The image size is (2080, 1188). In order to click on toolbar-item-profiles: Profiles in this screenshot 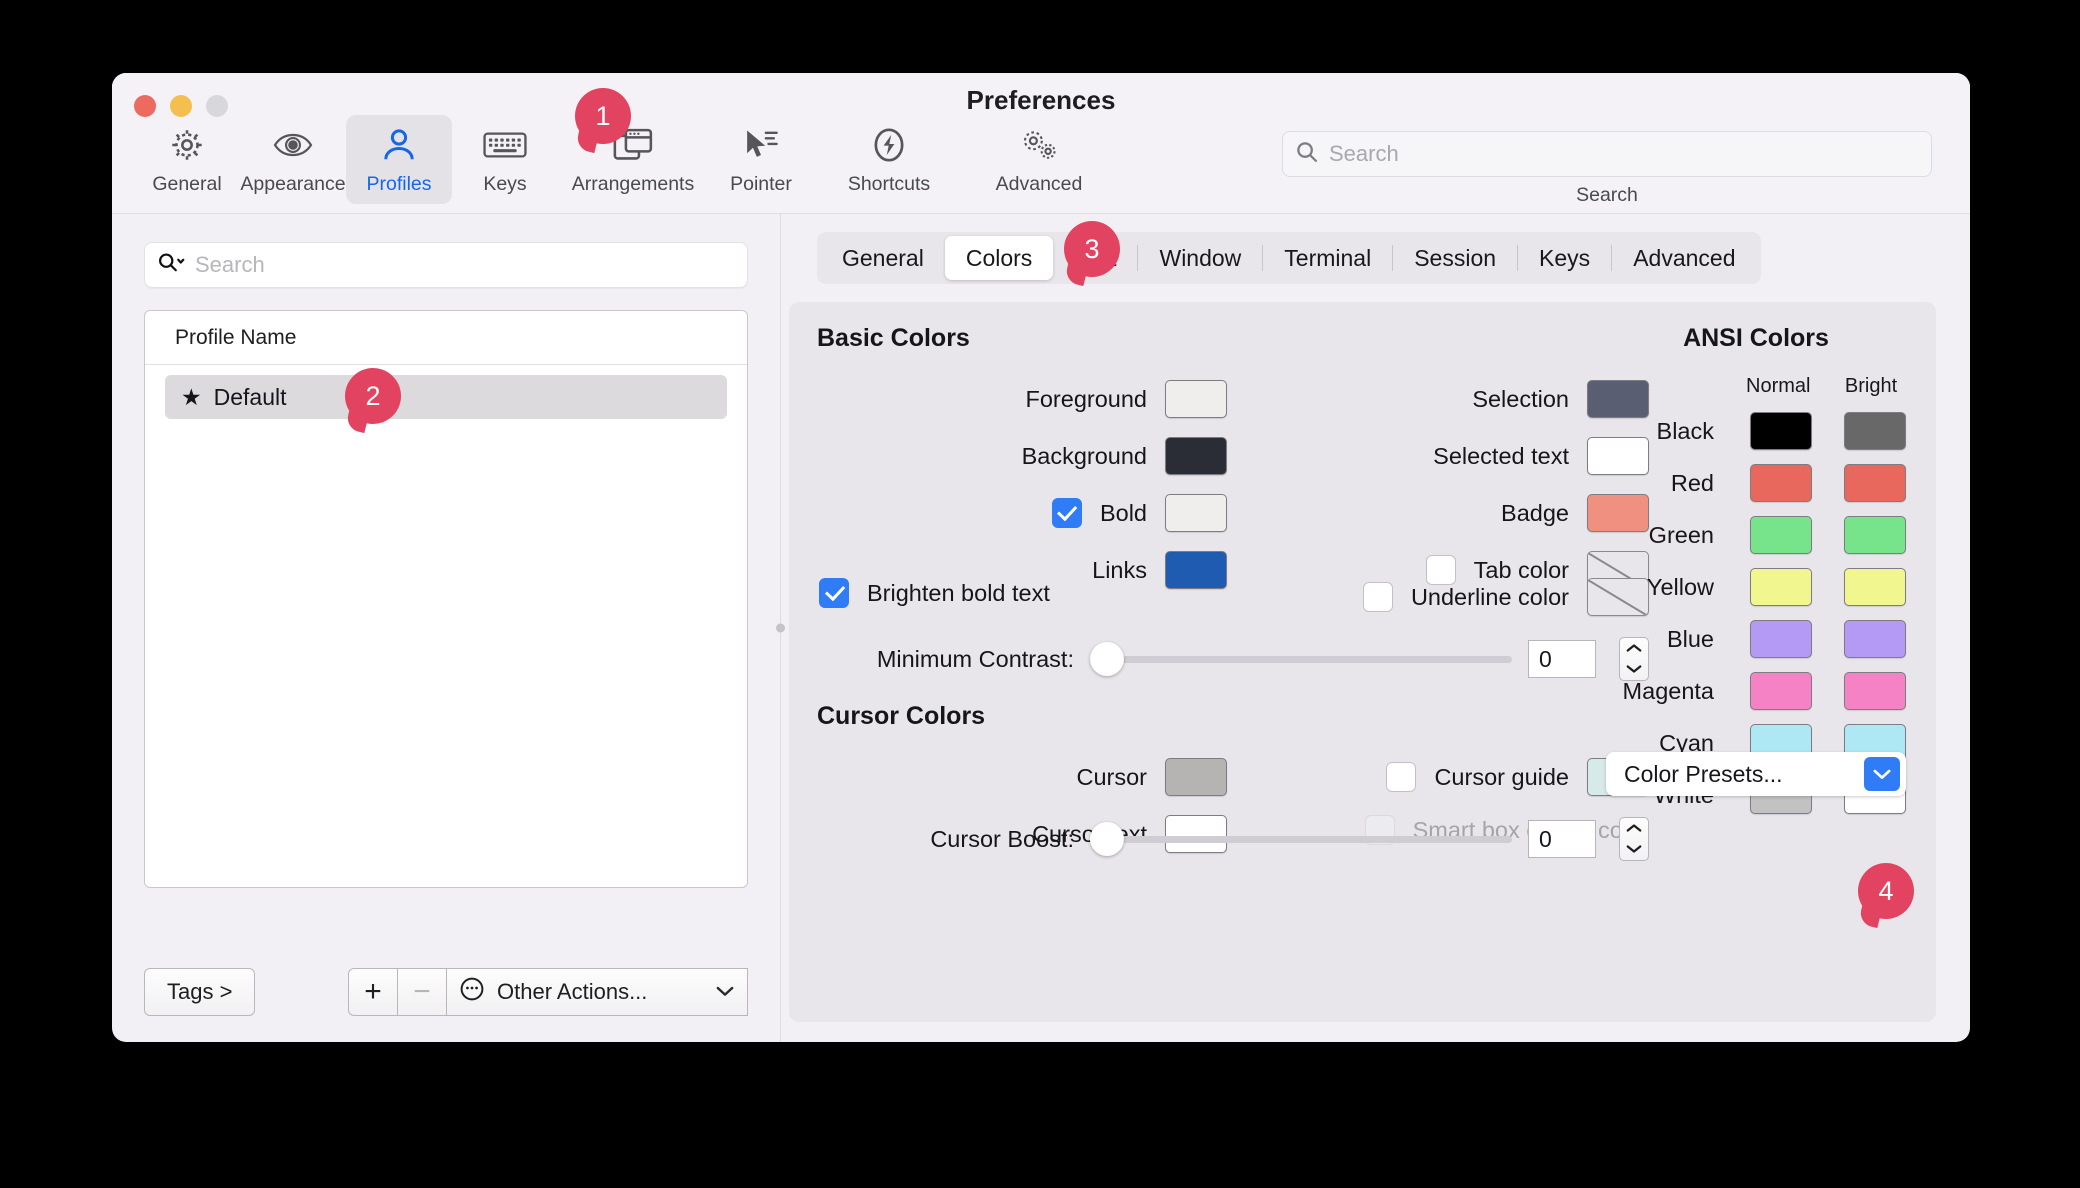, I will do `click(399, 159)`.